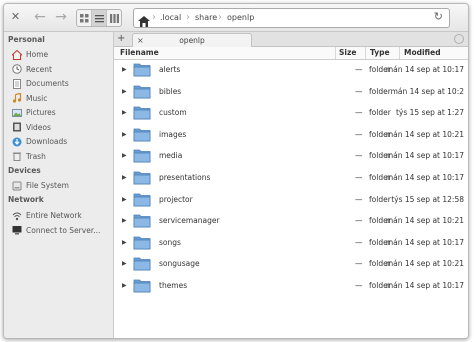 This screenshot has height=342, width=474. What do you see at coordinates (47, 83) in the screenshot?
I see `sidebar-item-label: Documents` at bounding box center [47, 83].